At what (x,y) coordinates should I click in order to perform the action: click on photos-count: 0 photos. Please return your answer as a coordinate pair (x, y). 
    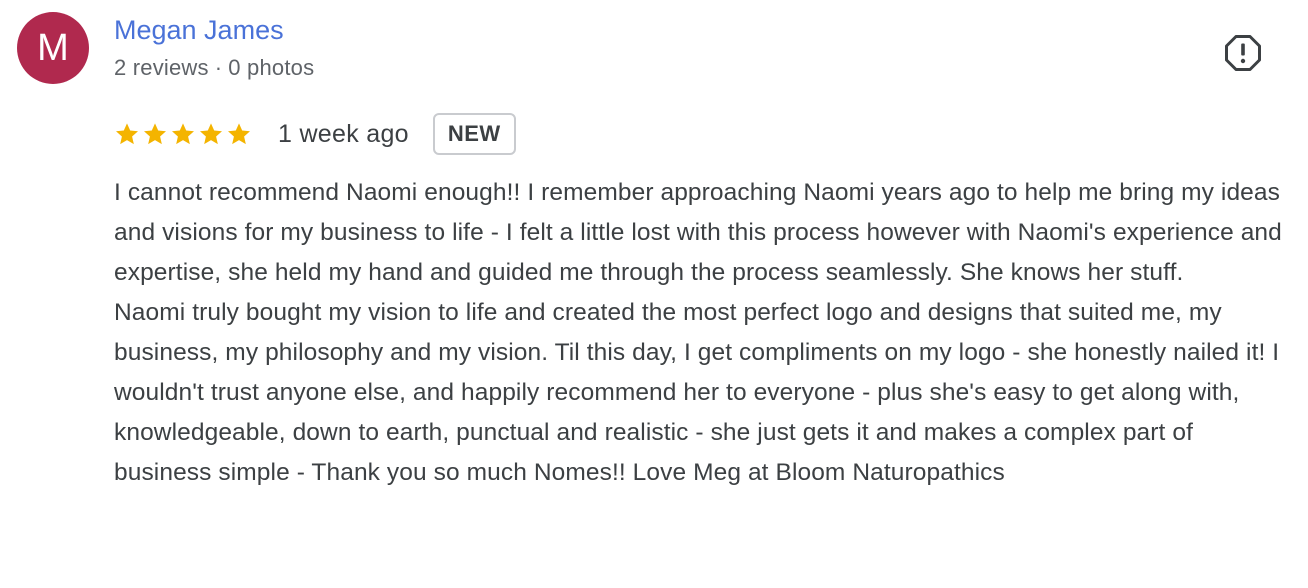
    Looking at the image, I should click on (271, 67).